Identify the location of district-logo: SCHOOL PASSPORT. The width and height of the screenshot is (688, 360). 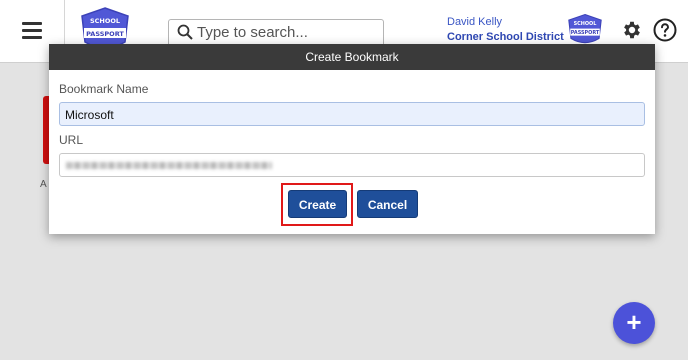
(585, 30).